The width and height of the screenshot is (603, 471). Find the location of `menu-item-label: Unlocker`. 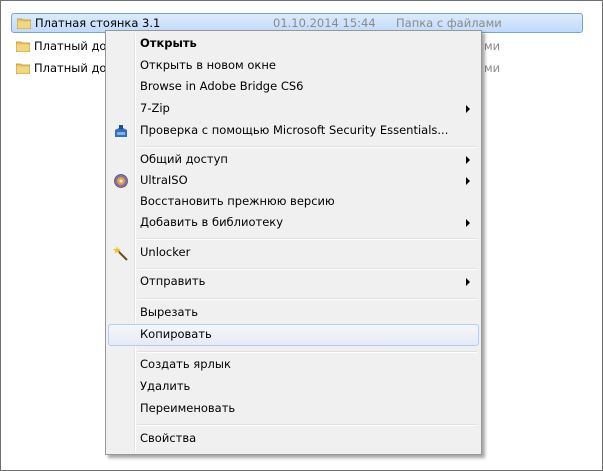

menu-item-label: Unlocker is located at coordinates (165, 252).